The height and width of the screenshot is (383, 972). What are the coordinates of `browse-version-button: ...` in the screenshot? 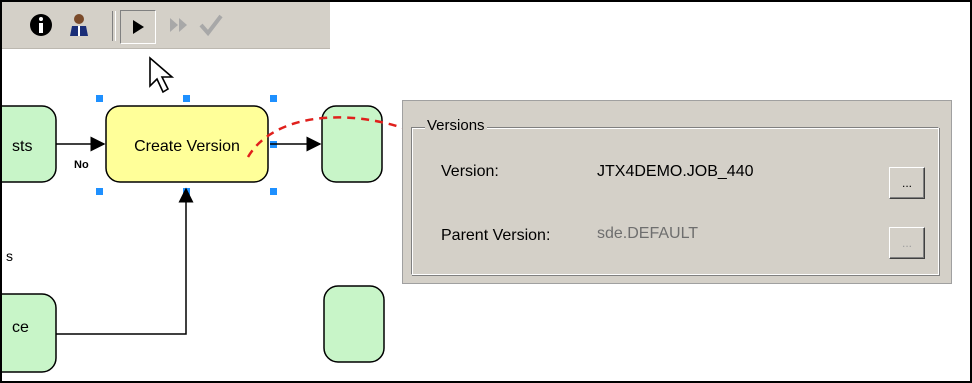 It's located at (907, 183).